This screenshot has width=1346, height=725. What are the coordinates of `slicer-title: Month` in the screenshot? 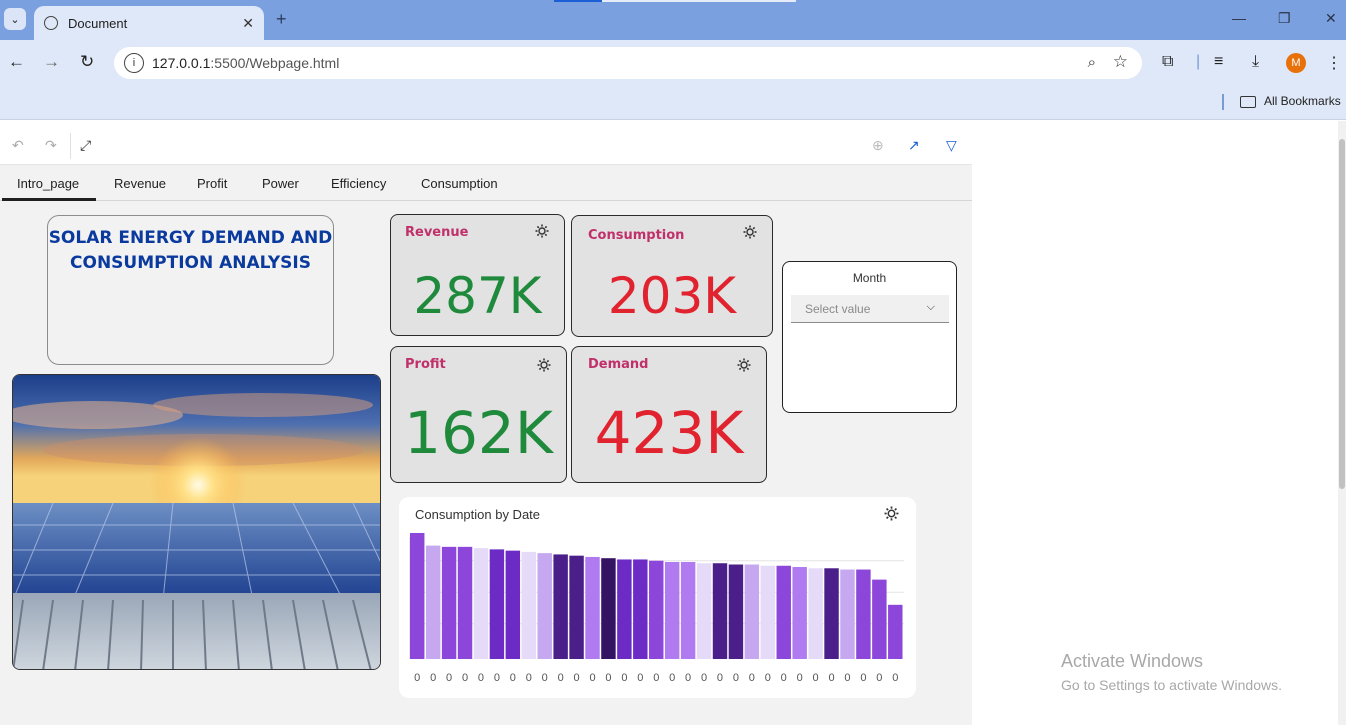 It's located at (869, 278).